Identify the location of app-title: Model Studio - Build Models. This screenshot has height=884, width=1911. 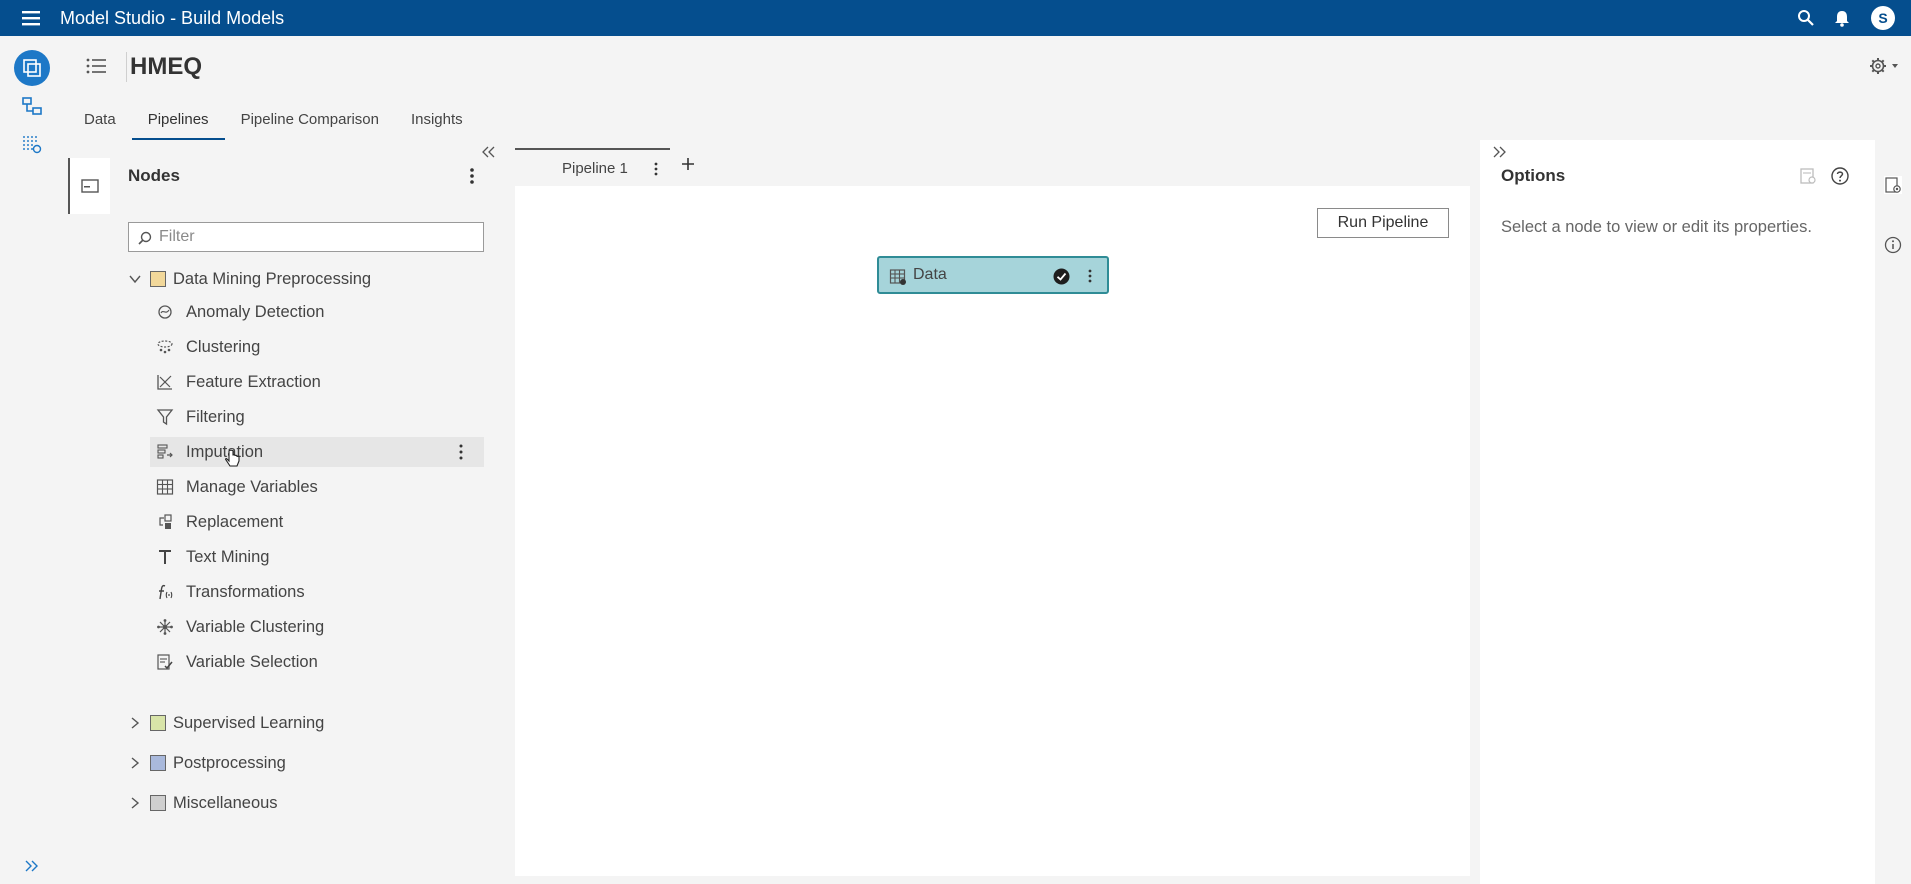
(172, 18).